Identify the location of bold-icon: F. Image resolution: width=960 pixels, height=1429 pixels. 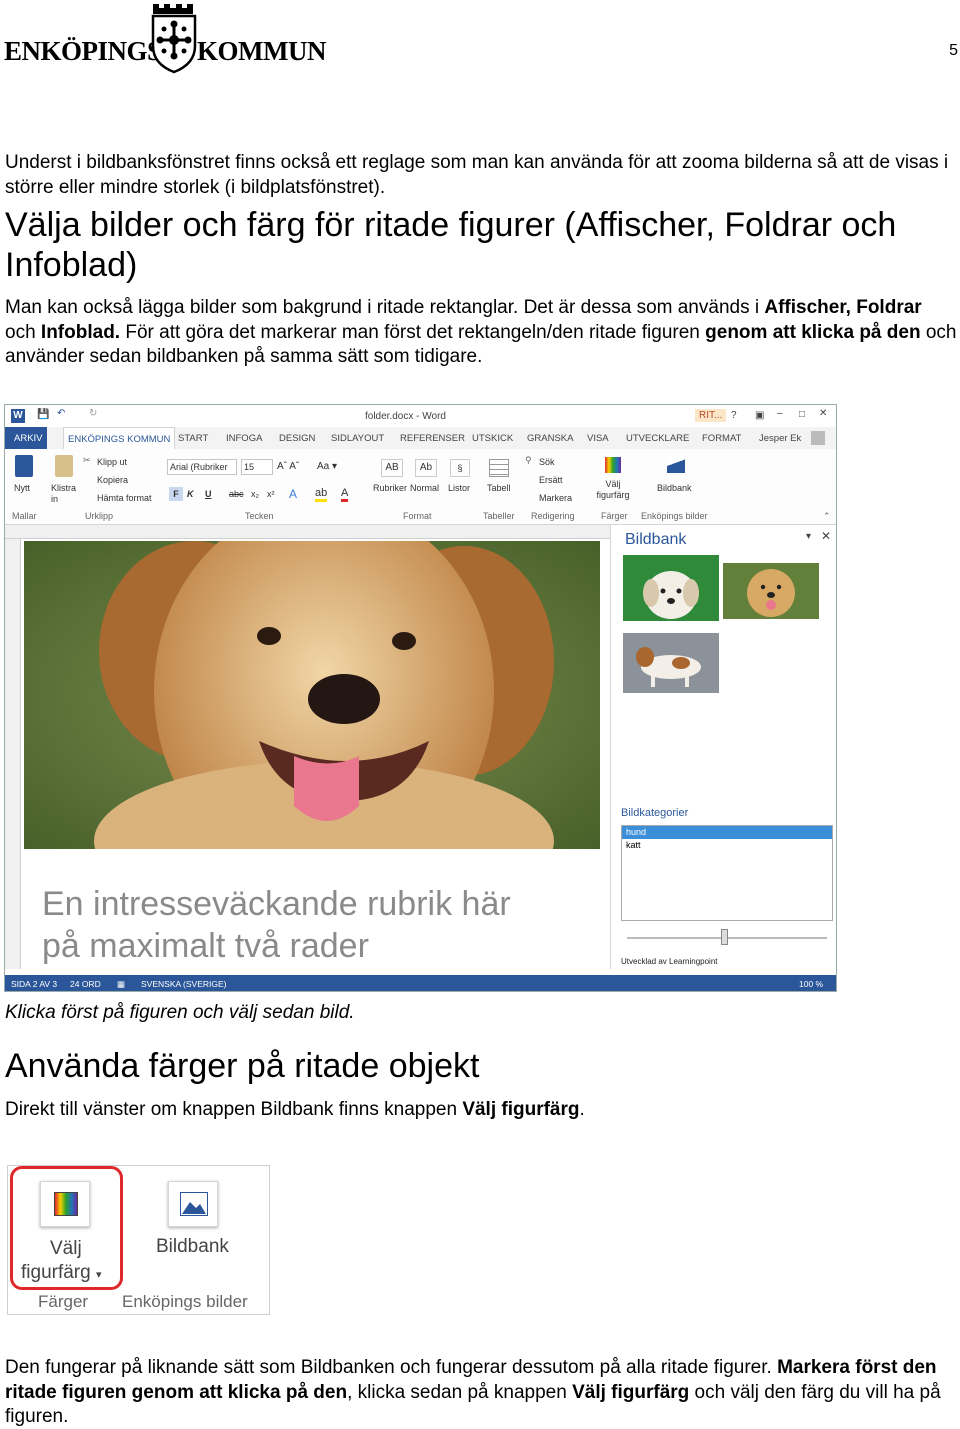
(176, 494).